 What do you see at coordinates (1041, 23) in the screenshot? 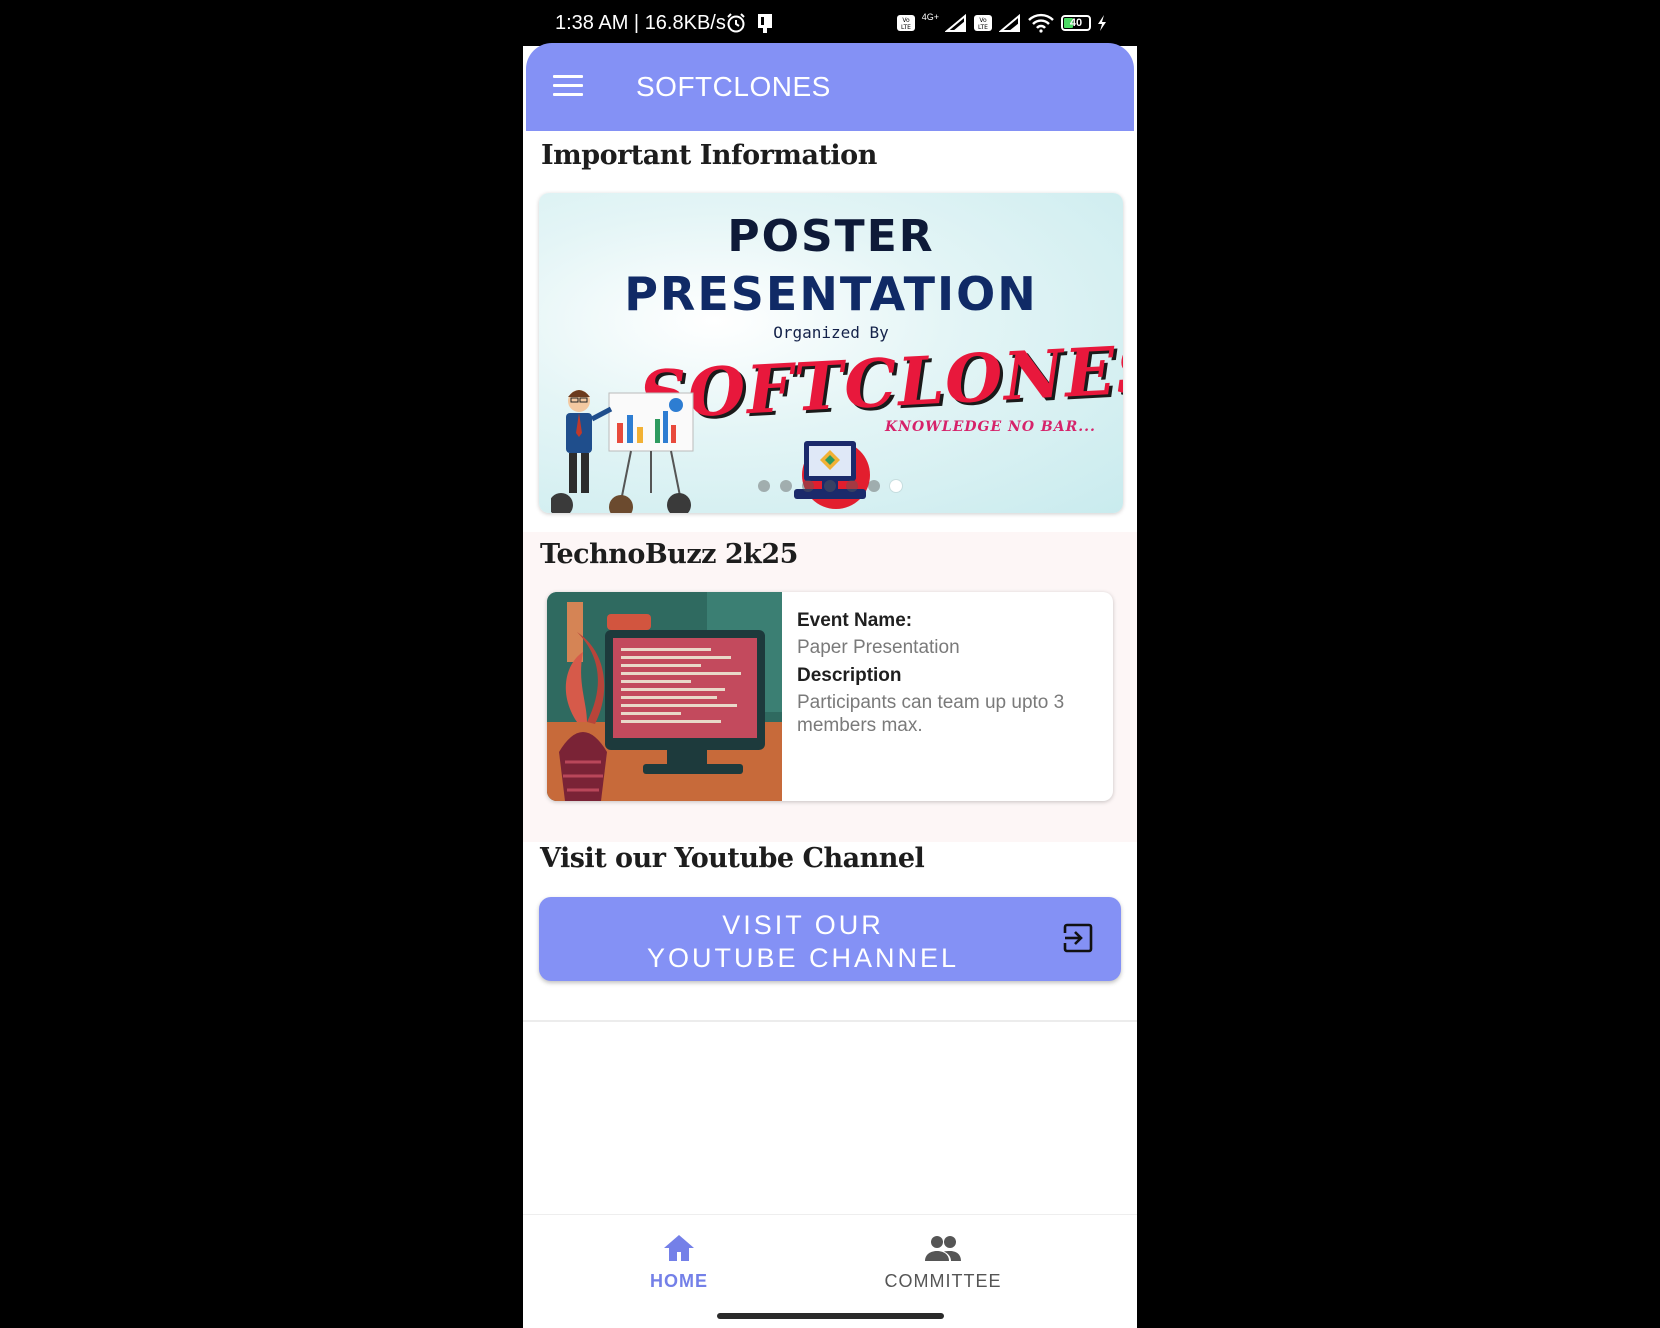
I see `wifi-icon` at bounding box center [1041, 23].